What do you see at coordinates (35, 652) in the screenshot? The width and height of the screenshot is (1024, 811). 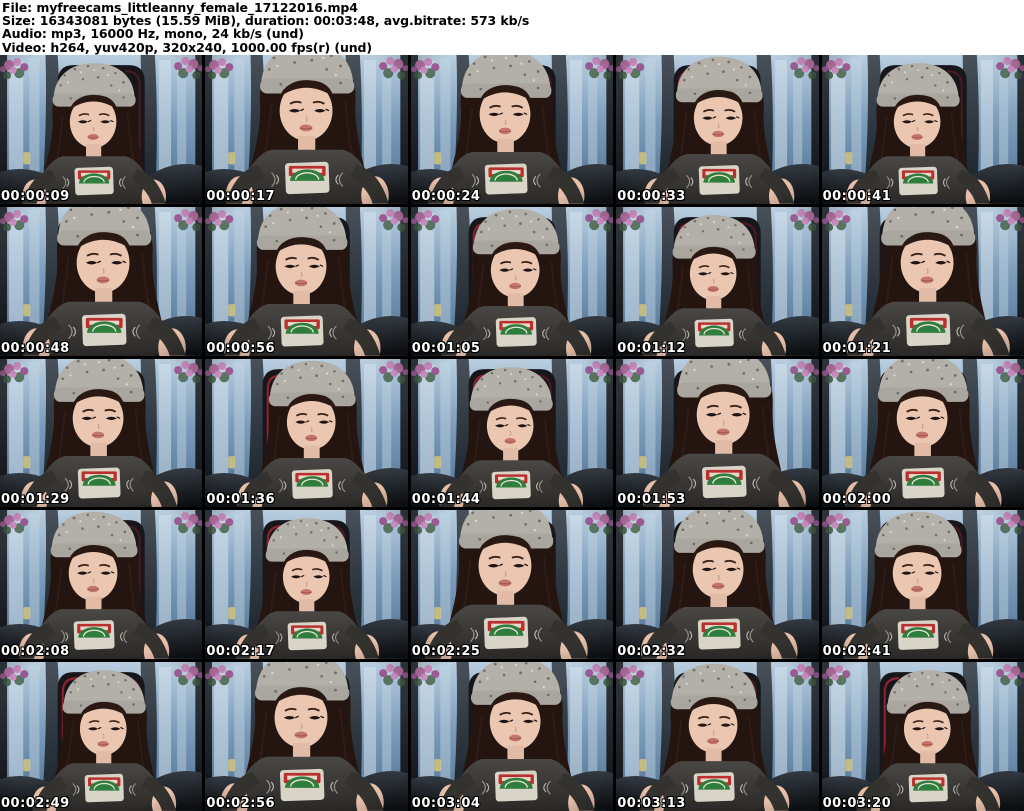 I see `thumbnail-timestamp: 00:02:08` at bounding box center [35, 652].